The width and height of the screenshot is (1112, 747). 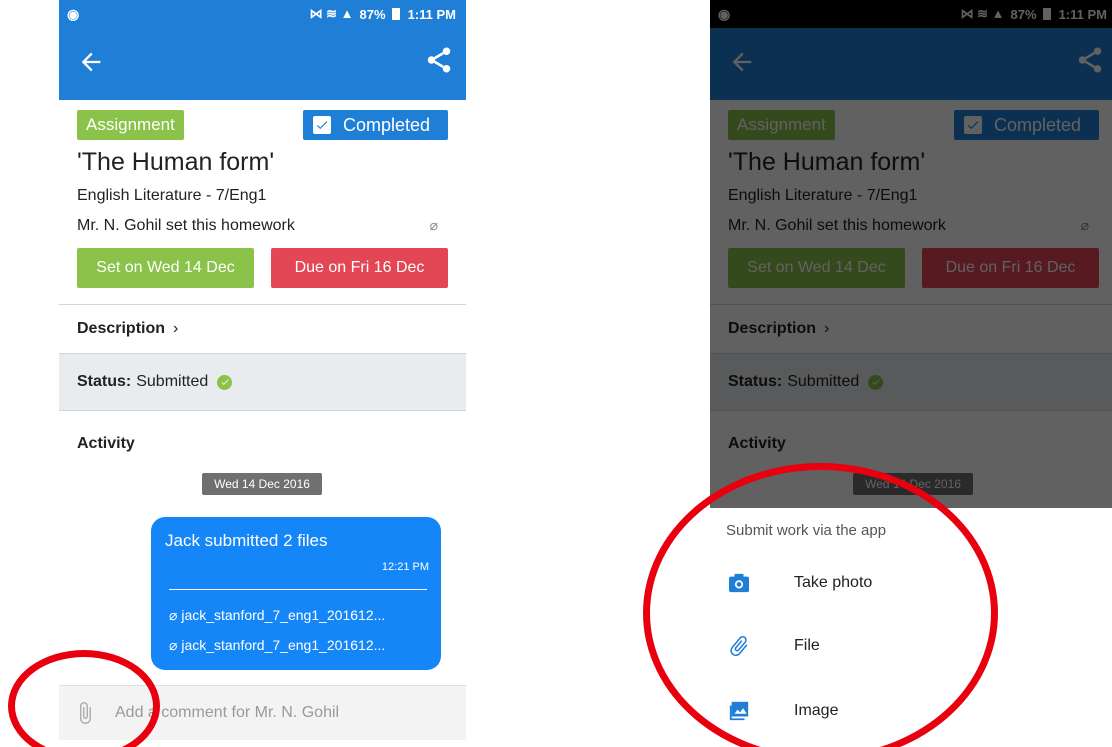 What do you see at coordinates (820, 605) in the screenshot?
I see `annotation-circle` at bounding box center [820, 605].